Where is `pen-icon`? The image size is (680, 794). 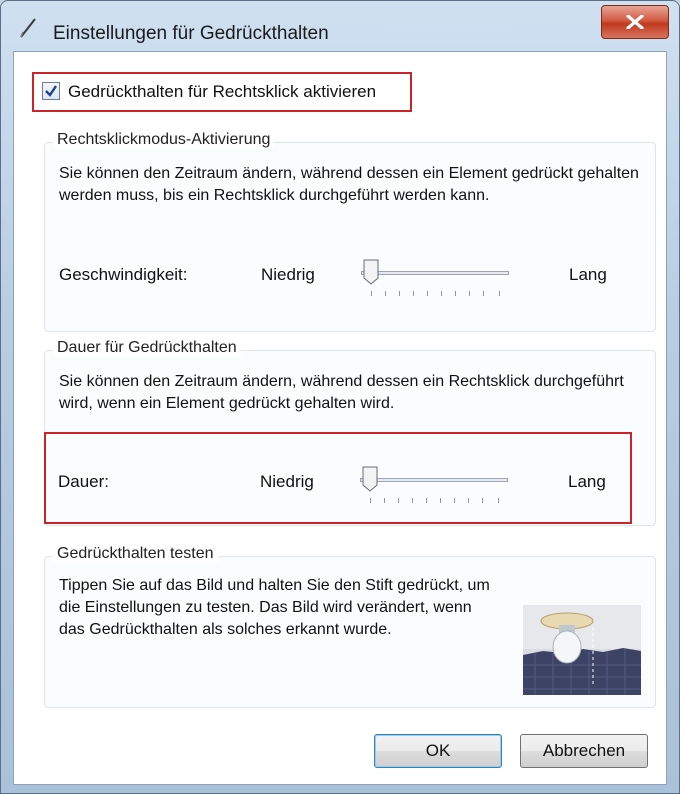 pen-icon is located at coordinates (28, 28).